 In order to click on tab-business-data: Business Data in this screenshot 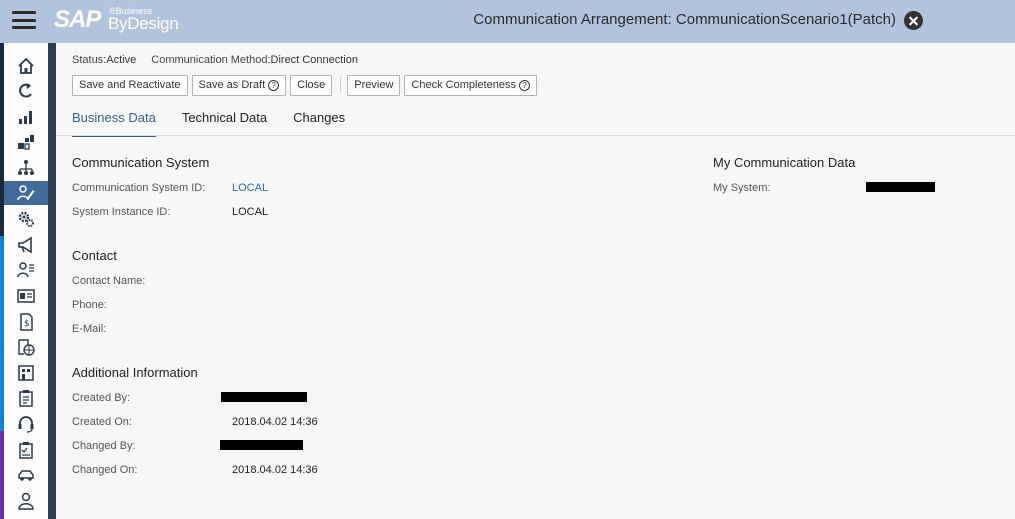, I will do `click(114, 123)`.